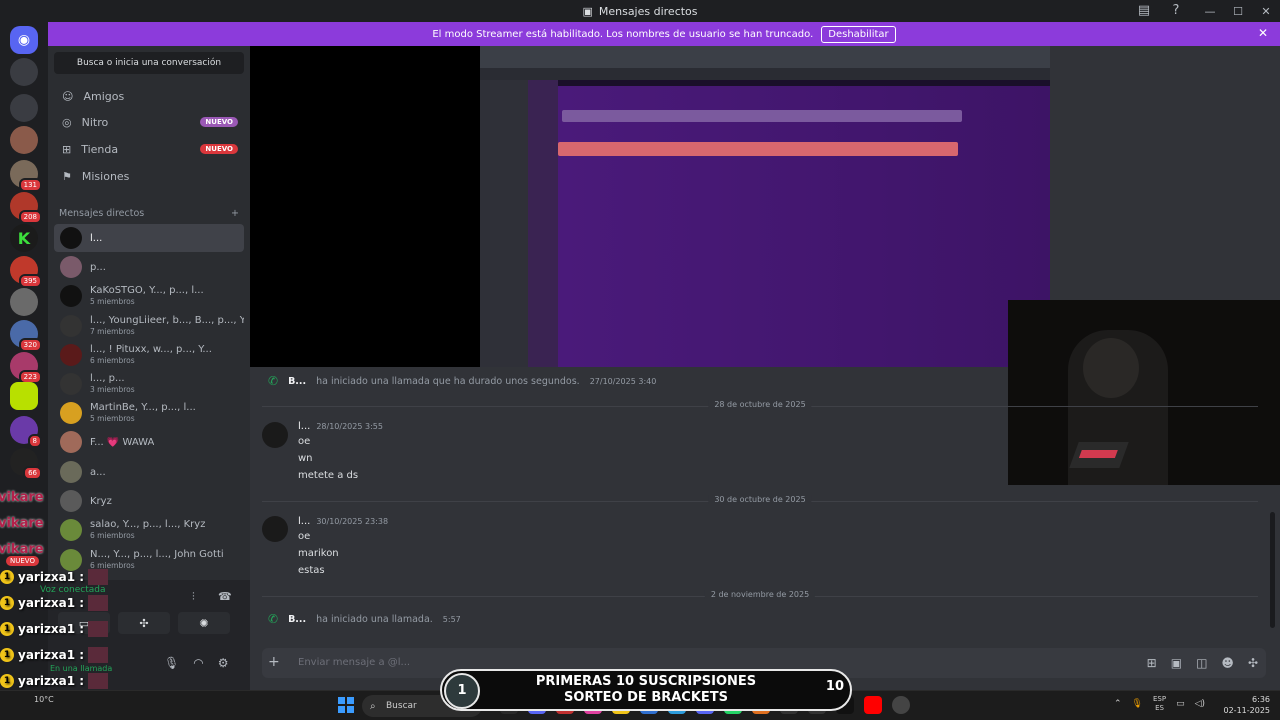 This screenshot has height=720, width=1280. Describe the element at coordinates (1118, 704) in the screenshot. I see `chevron-up-icon: ⌃` at that location.